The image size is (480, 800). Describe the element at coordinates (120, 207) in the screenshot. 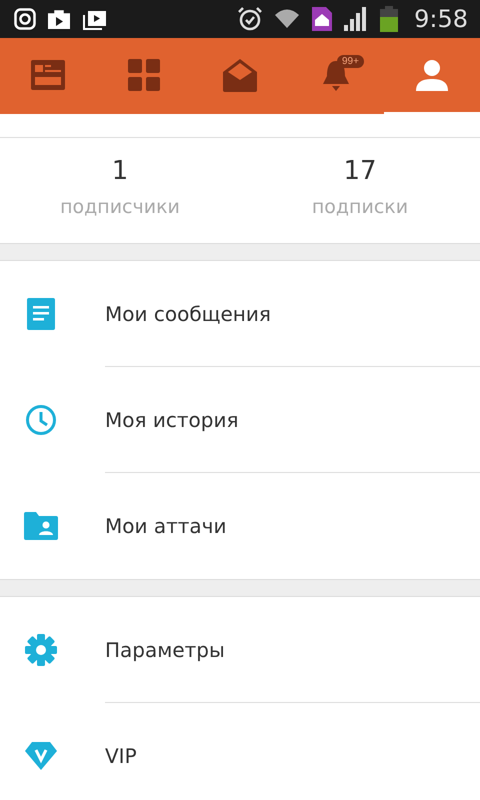

I see `stat-label: подписчики` at that location.